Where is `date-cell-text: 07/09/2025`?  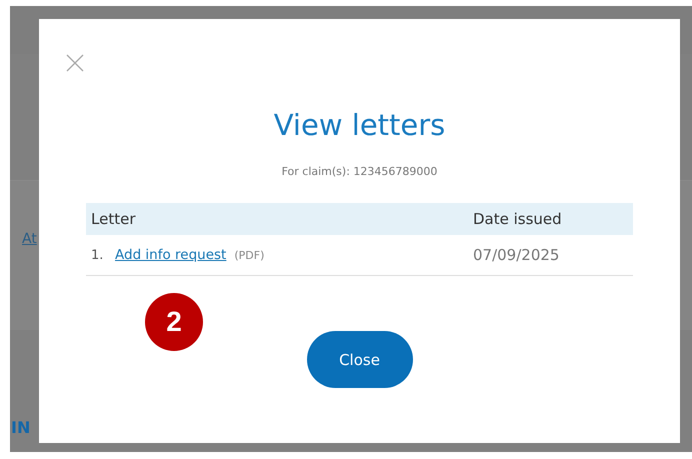
date-cell-text: 07/09/2025 is located at coordinates (516, 255).